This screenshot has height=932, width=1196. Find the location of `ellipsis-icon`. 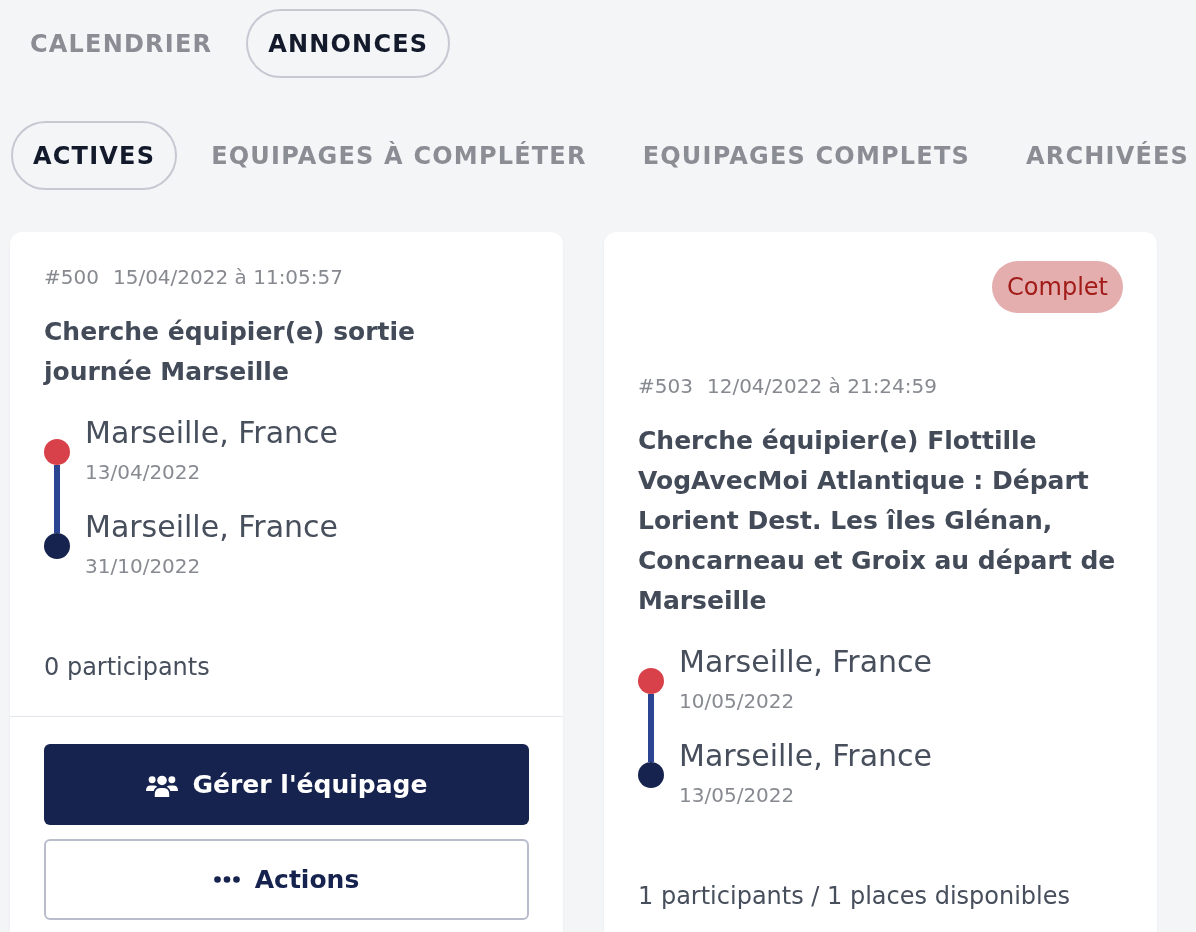

ellipsis-icon is located at coordinates (226, 879).